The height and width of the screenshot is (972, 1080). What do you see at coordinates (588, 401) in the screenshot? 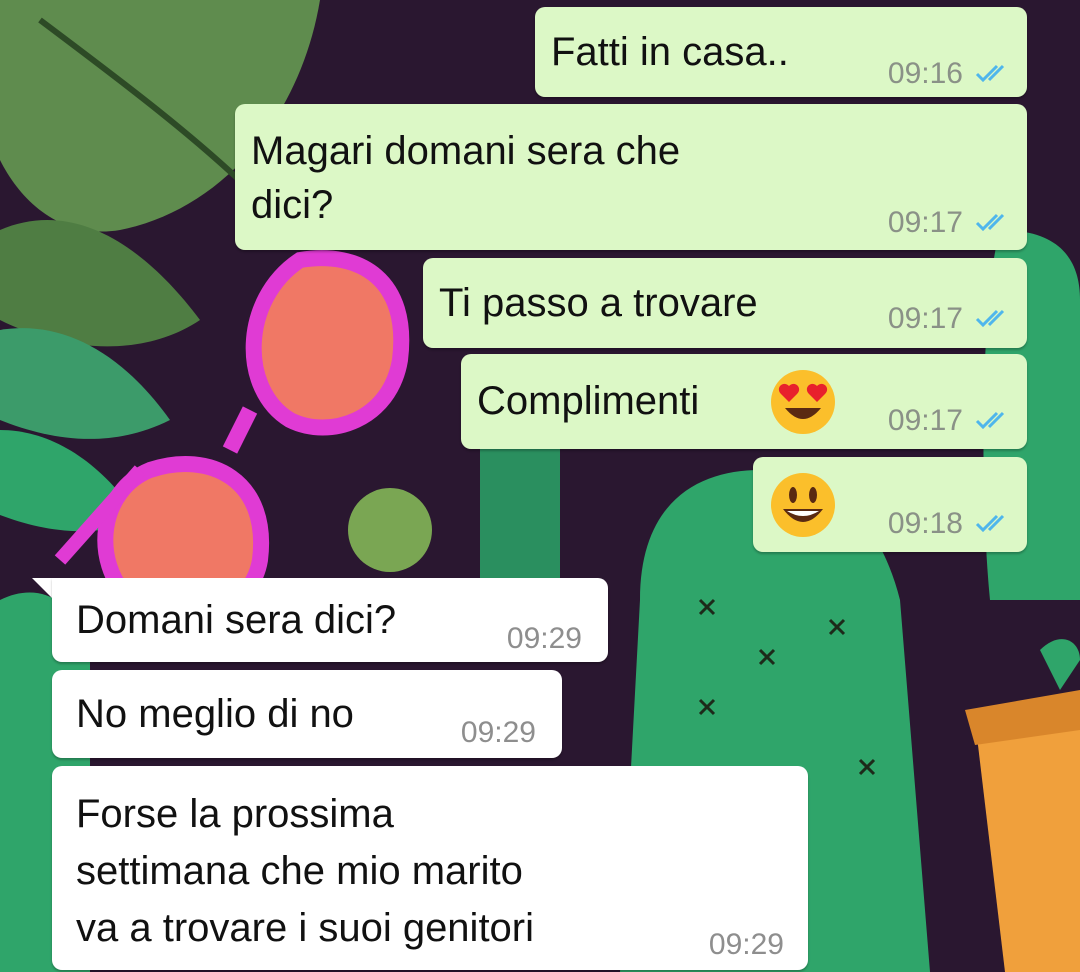
I see `message-text: Complimenti` at bounding box center [588, 401].